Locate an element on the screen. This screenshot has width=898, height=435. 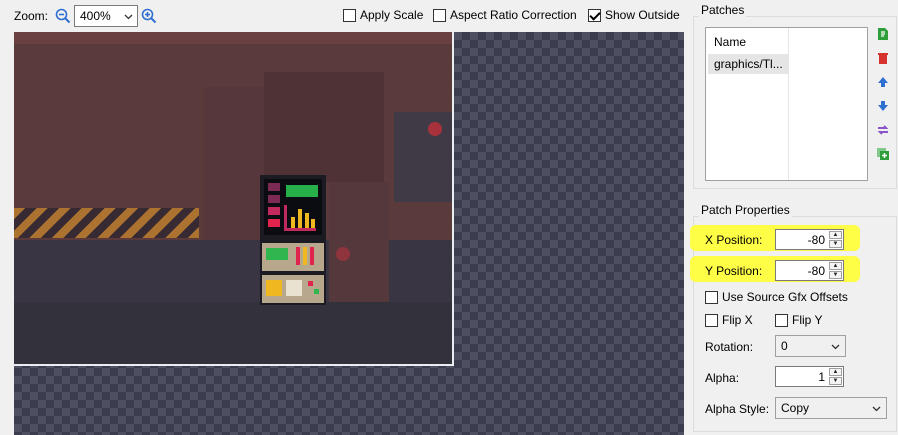
use-source-offsets-checkbox: Use Source Gfx Offsets is located at coordinates (776, 297).